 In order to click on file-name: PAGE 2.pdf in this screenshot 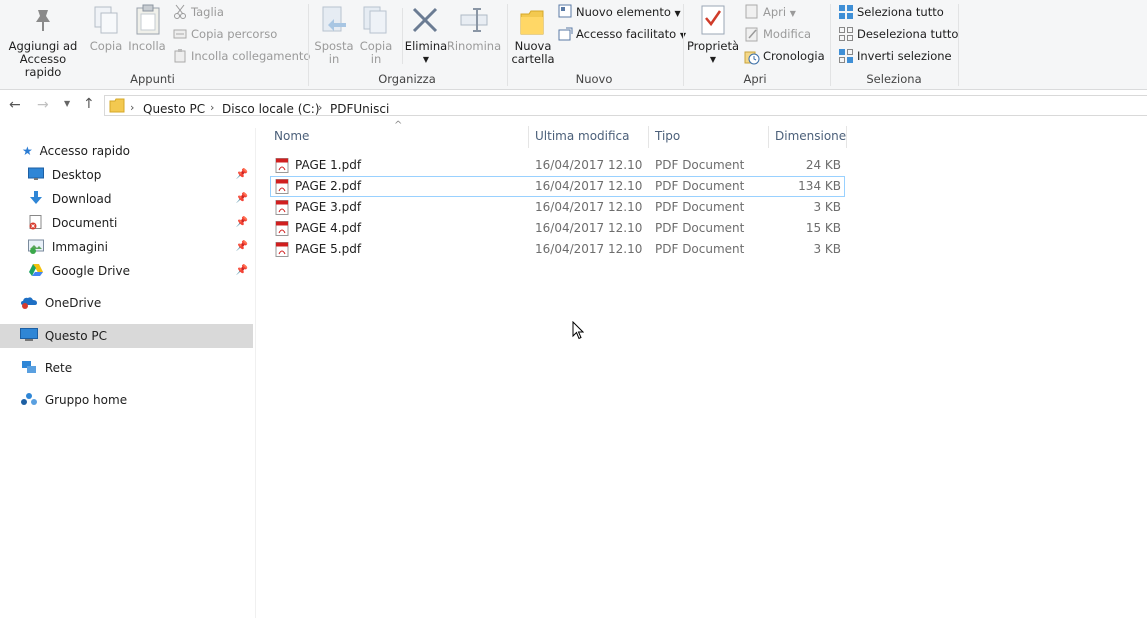, I will do `click(328, 186)`.